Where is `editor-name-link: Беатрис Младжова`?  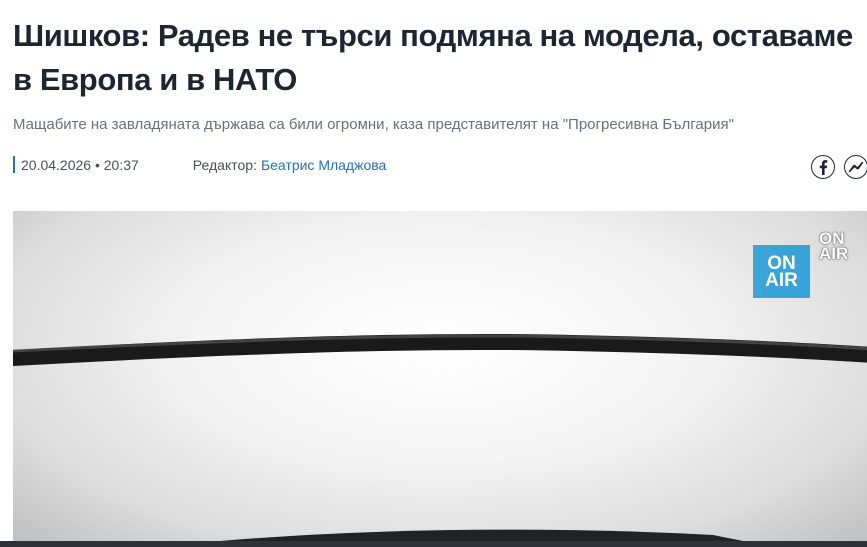
editor-name-link: Беатрис Младжова is located at coordinates (323, 165).